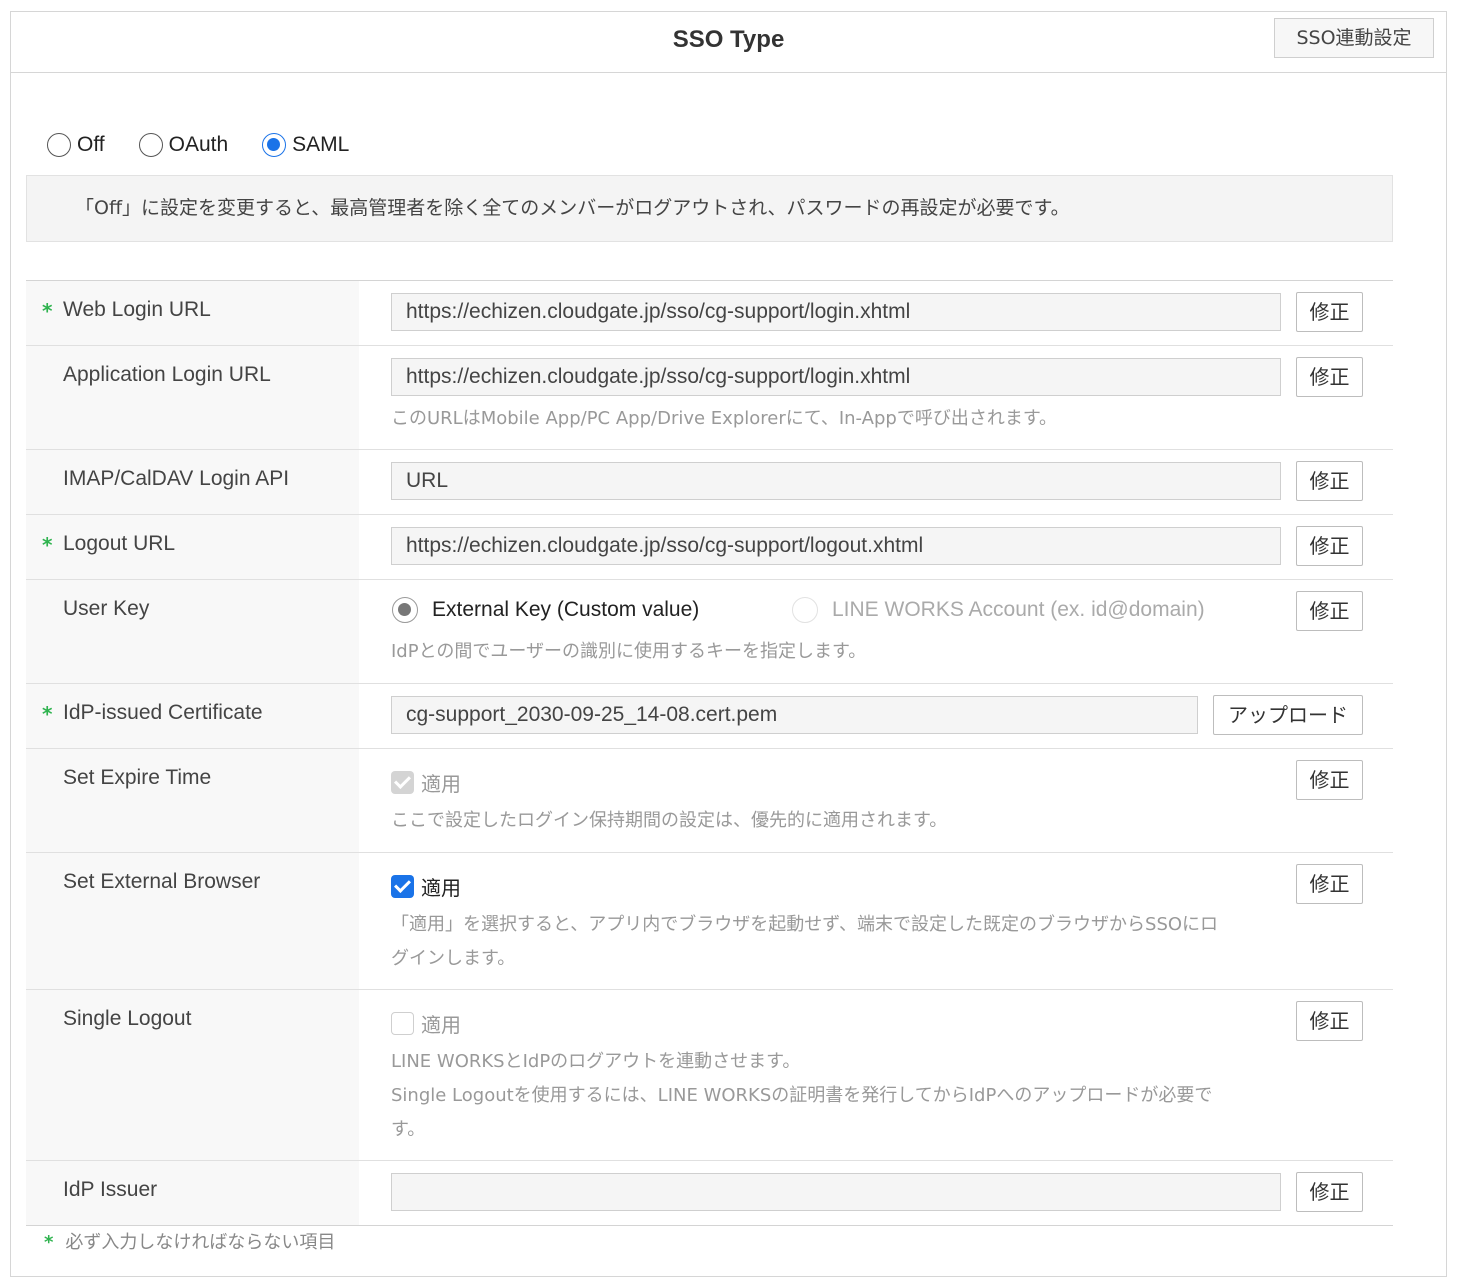 Image resolution: width=1462 pixels, height=1286 pixels. Describe the element at coordinates (274, 145) in the screenshot. I see `radio-saml` at that location.